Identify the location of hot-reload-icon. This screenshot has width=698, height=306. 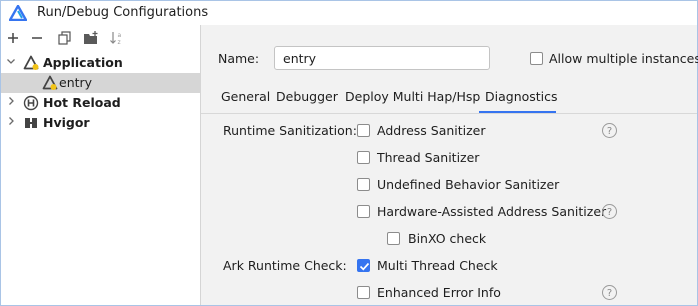
(31, 103).